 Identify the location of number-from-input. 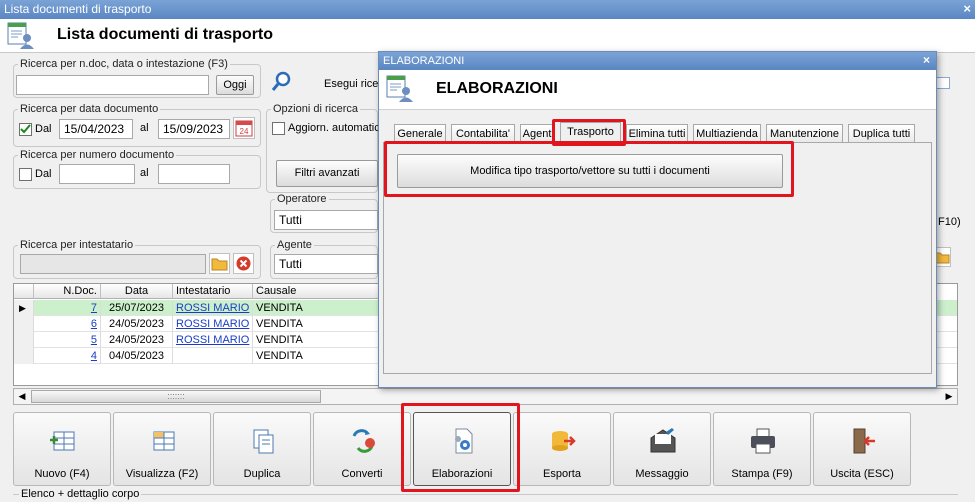
(97, 174).